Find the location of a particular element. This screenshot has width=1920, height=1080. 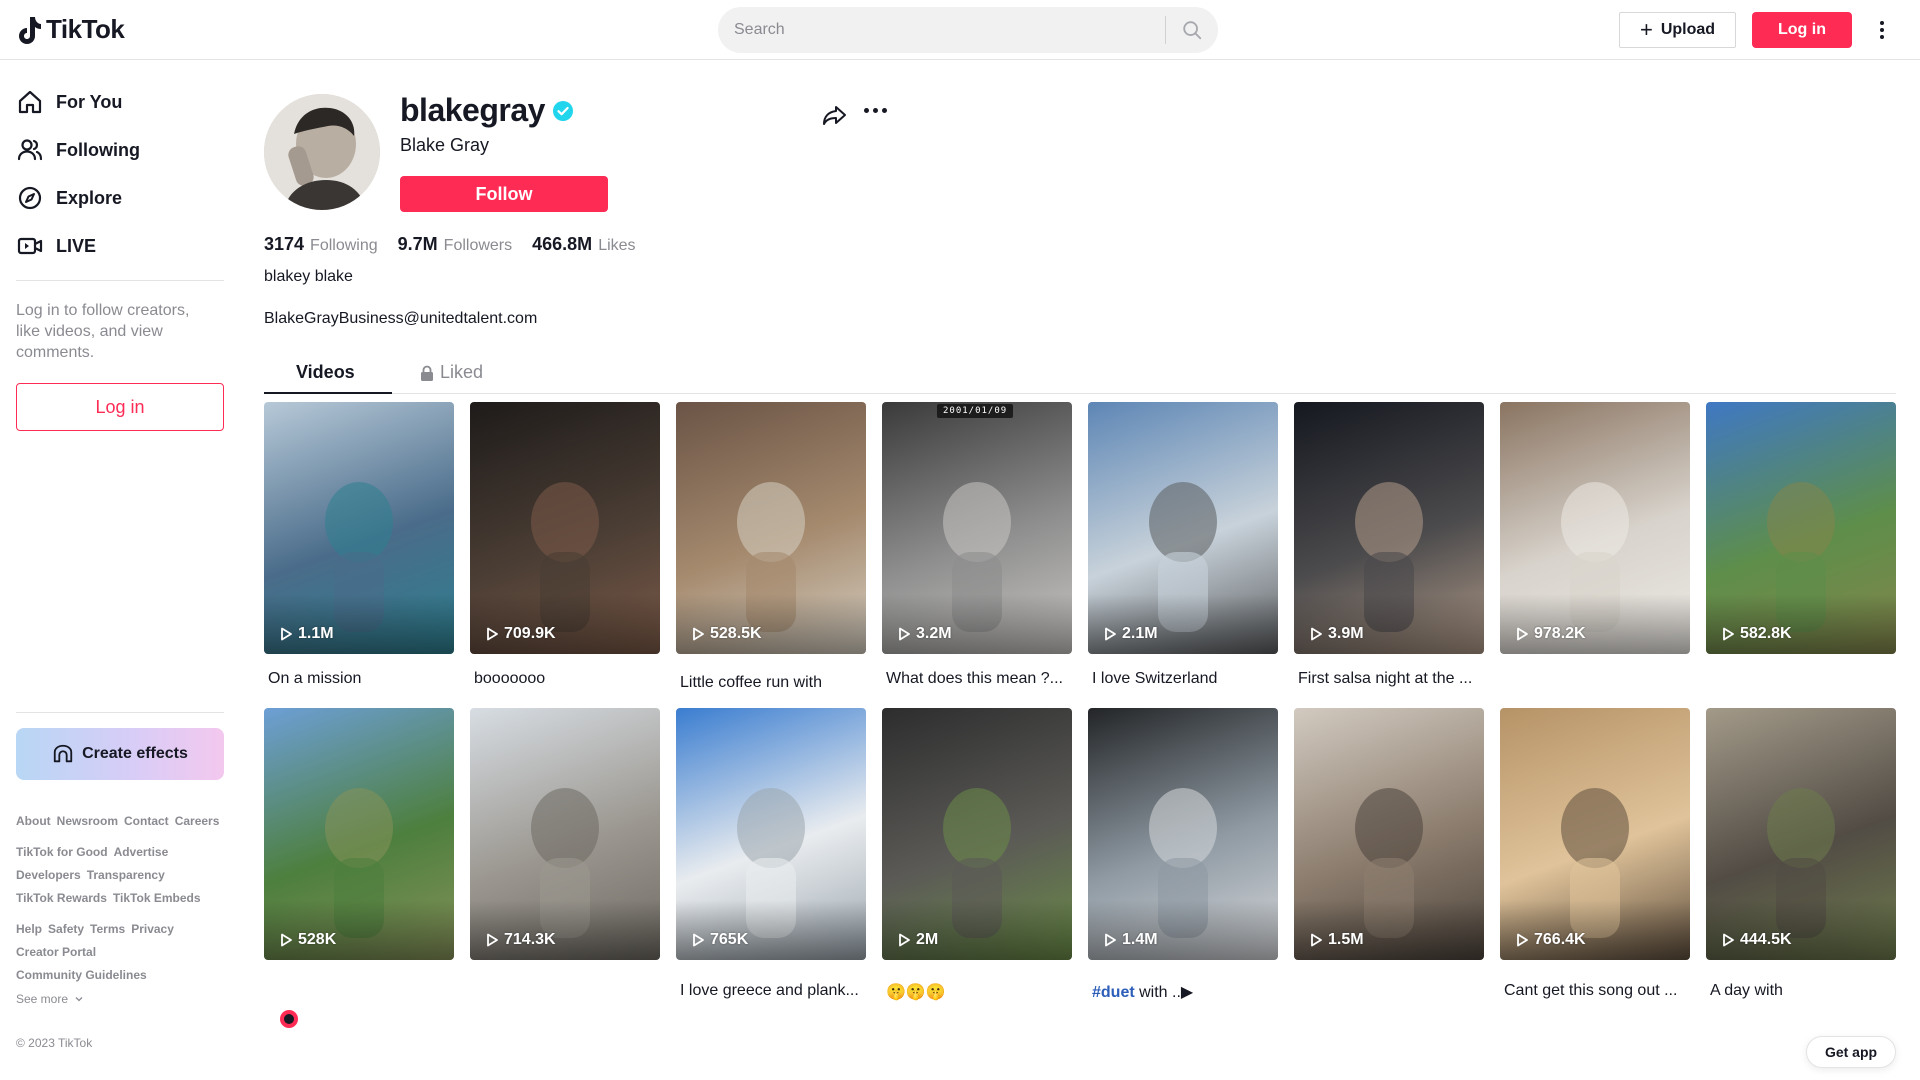

video-card: 1.1M On a mission is located at coordinates (359, 552).